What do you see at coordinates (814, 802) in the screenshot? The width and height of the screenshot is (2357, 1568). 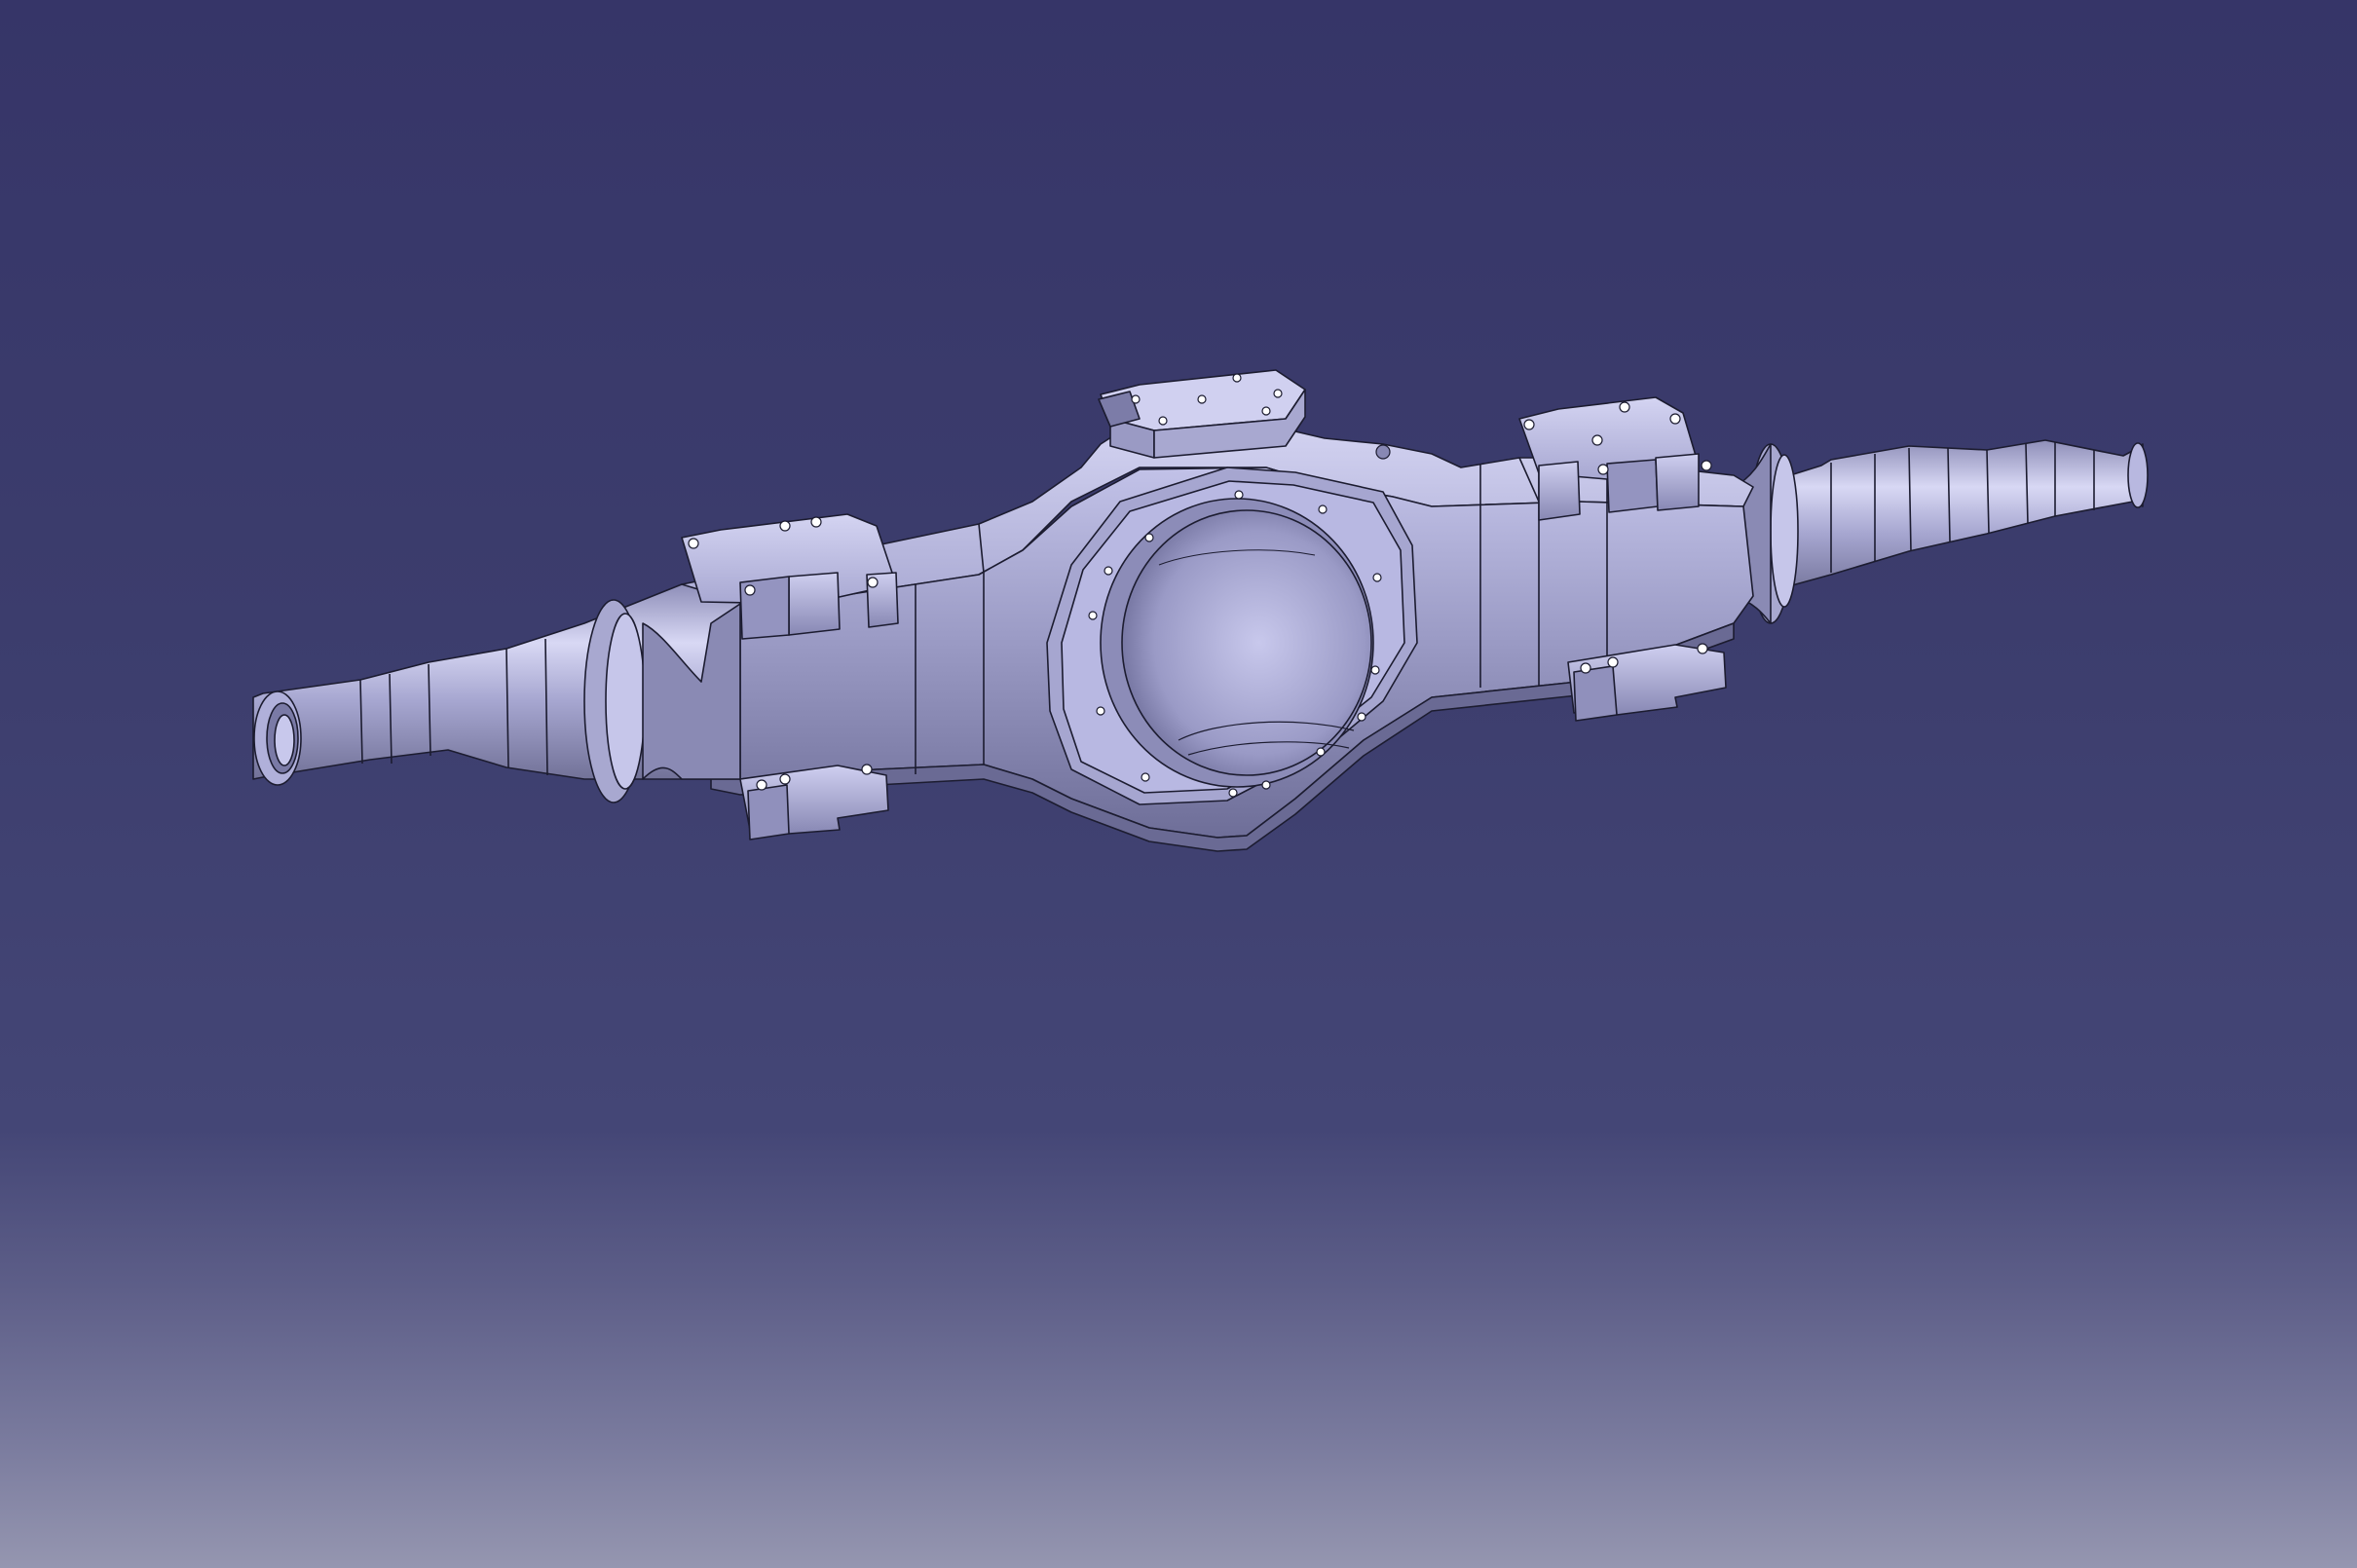 I see `left-lower-spring-seat` at bounding box center [814, 802].